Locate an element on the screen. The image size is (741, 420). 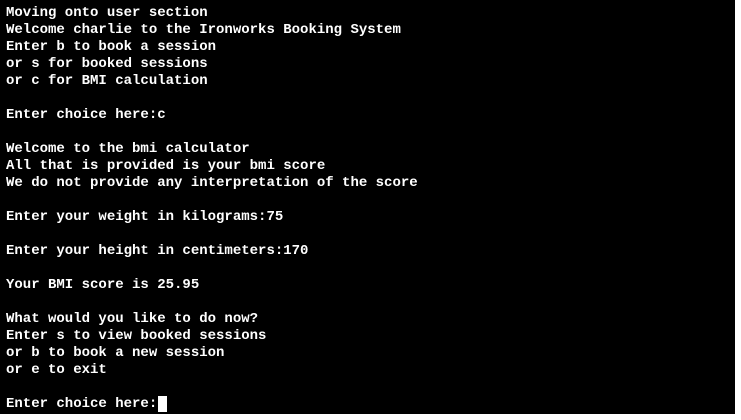
output-line: or s for booked sessions is located at coordinates (107, 64).